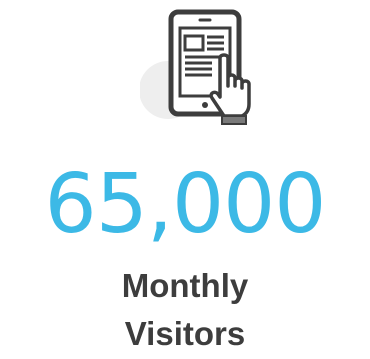 This screenshot has height=359, width=370. Describe the element at coordinates (185, 333) in the screenshot. I see `stat-label-line-2: Visitors` at that location.